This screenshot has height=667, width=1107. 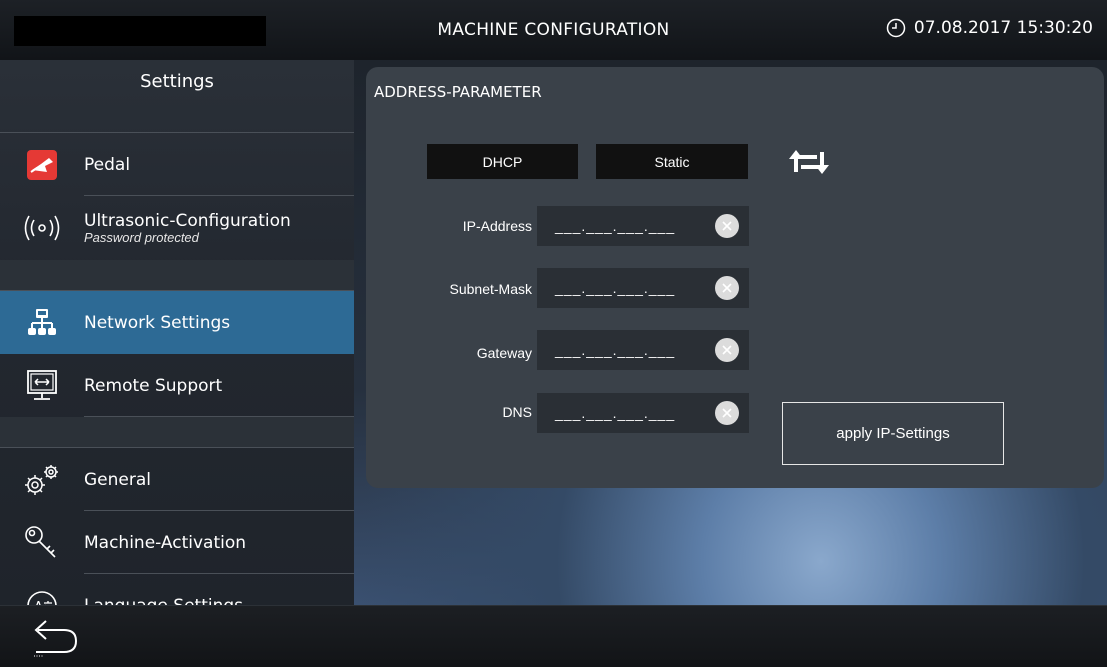 What do you see at coordinates (490, 289) in the screenshot?
I see `subnet-mask-label: Subnet-Mask` at bounding box center [490, 289].